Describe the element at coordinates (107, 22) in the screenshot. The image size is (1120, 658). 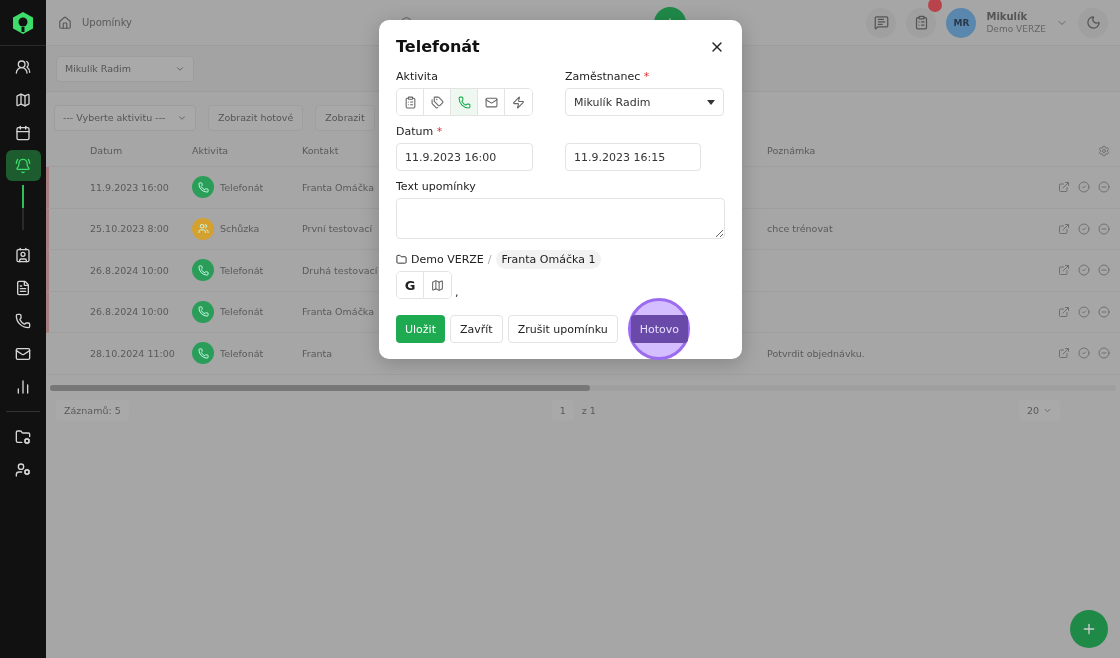
I see `breadcrumb: Upomínky` at that location.